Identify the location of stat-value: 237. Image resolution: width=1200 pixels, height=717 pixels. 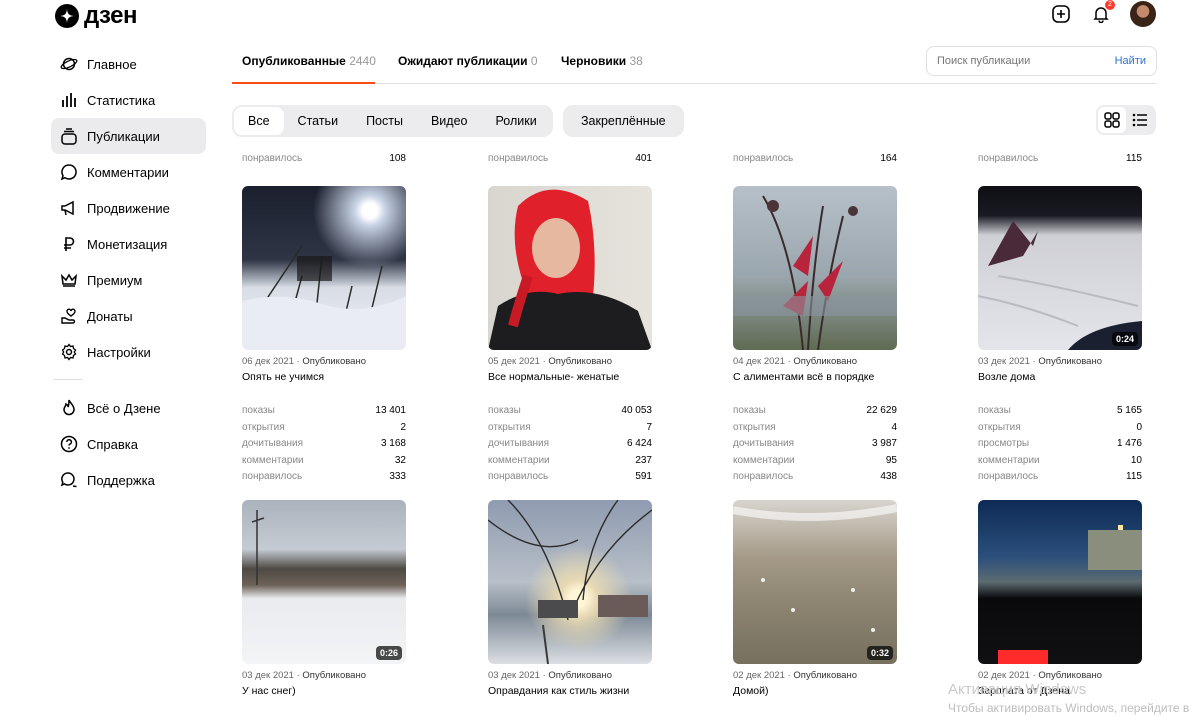
(643, 460).